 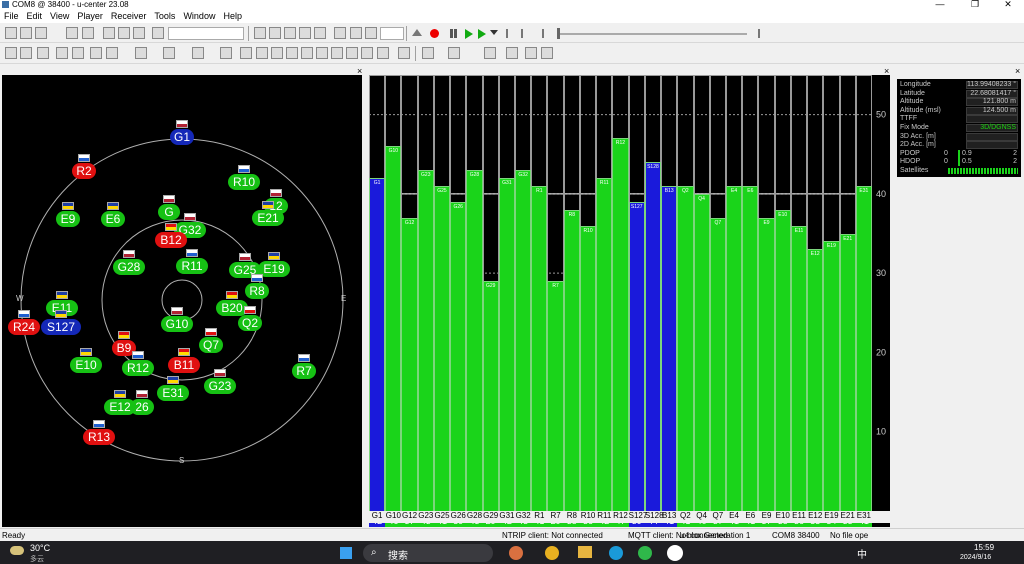 What do you see at coordinates (26, 53) in the screenshot?
I see `view-2-icon` at bounding box center [26, 53].